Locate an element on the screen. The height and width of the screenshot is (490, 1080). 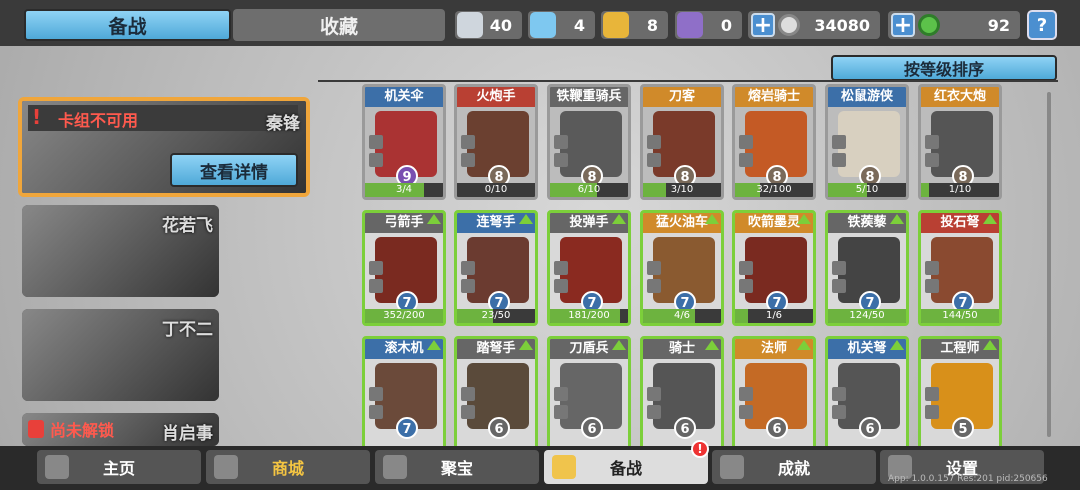
crystal-resource: 4 is located at coordinates (561, 25).